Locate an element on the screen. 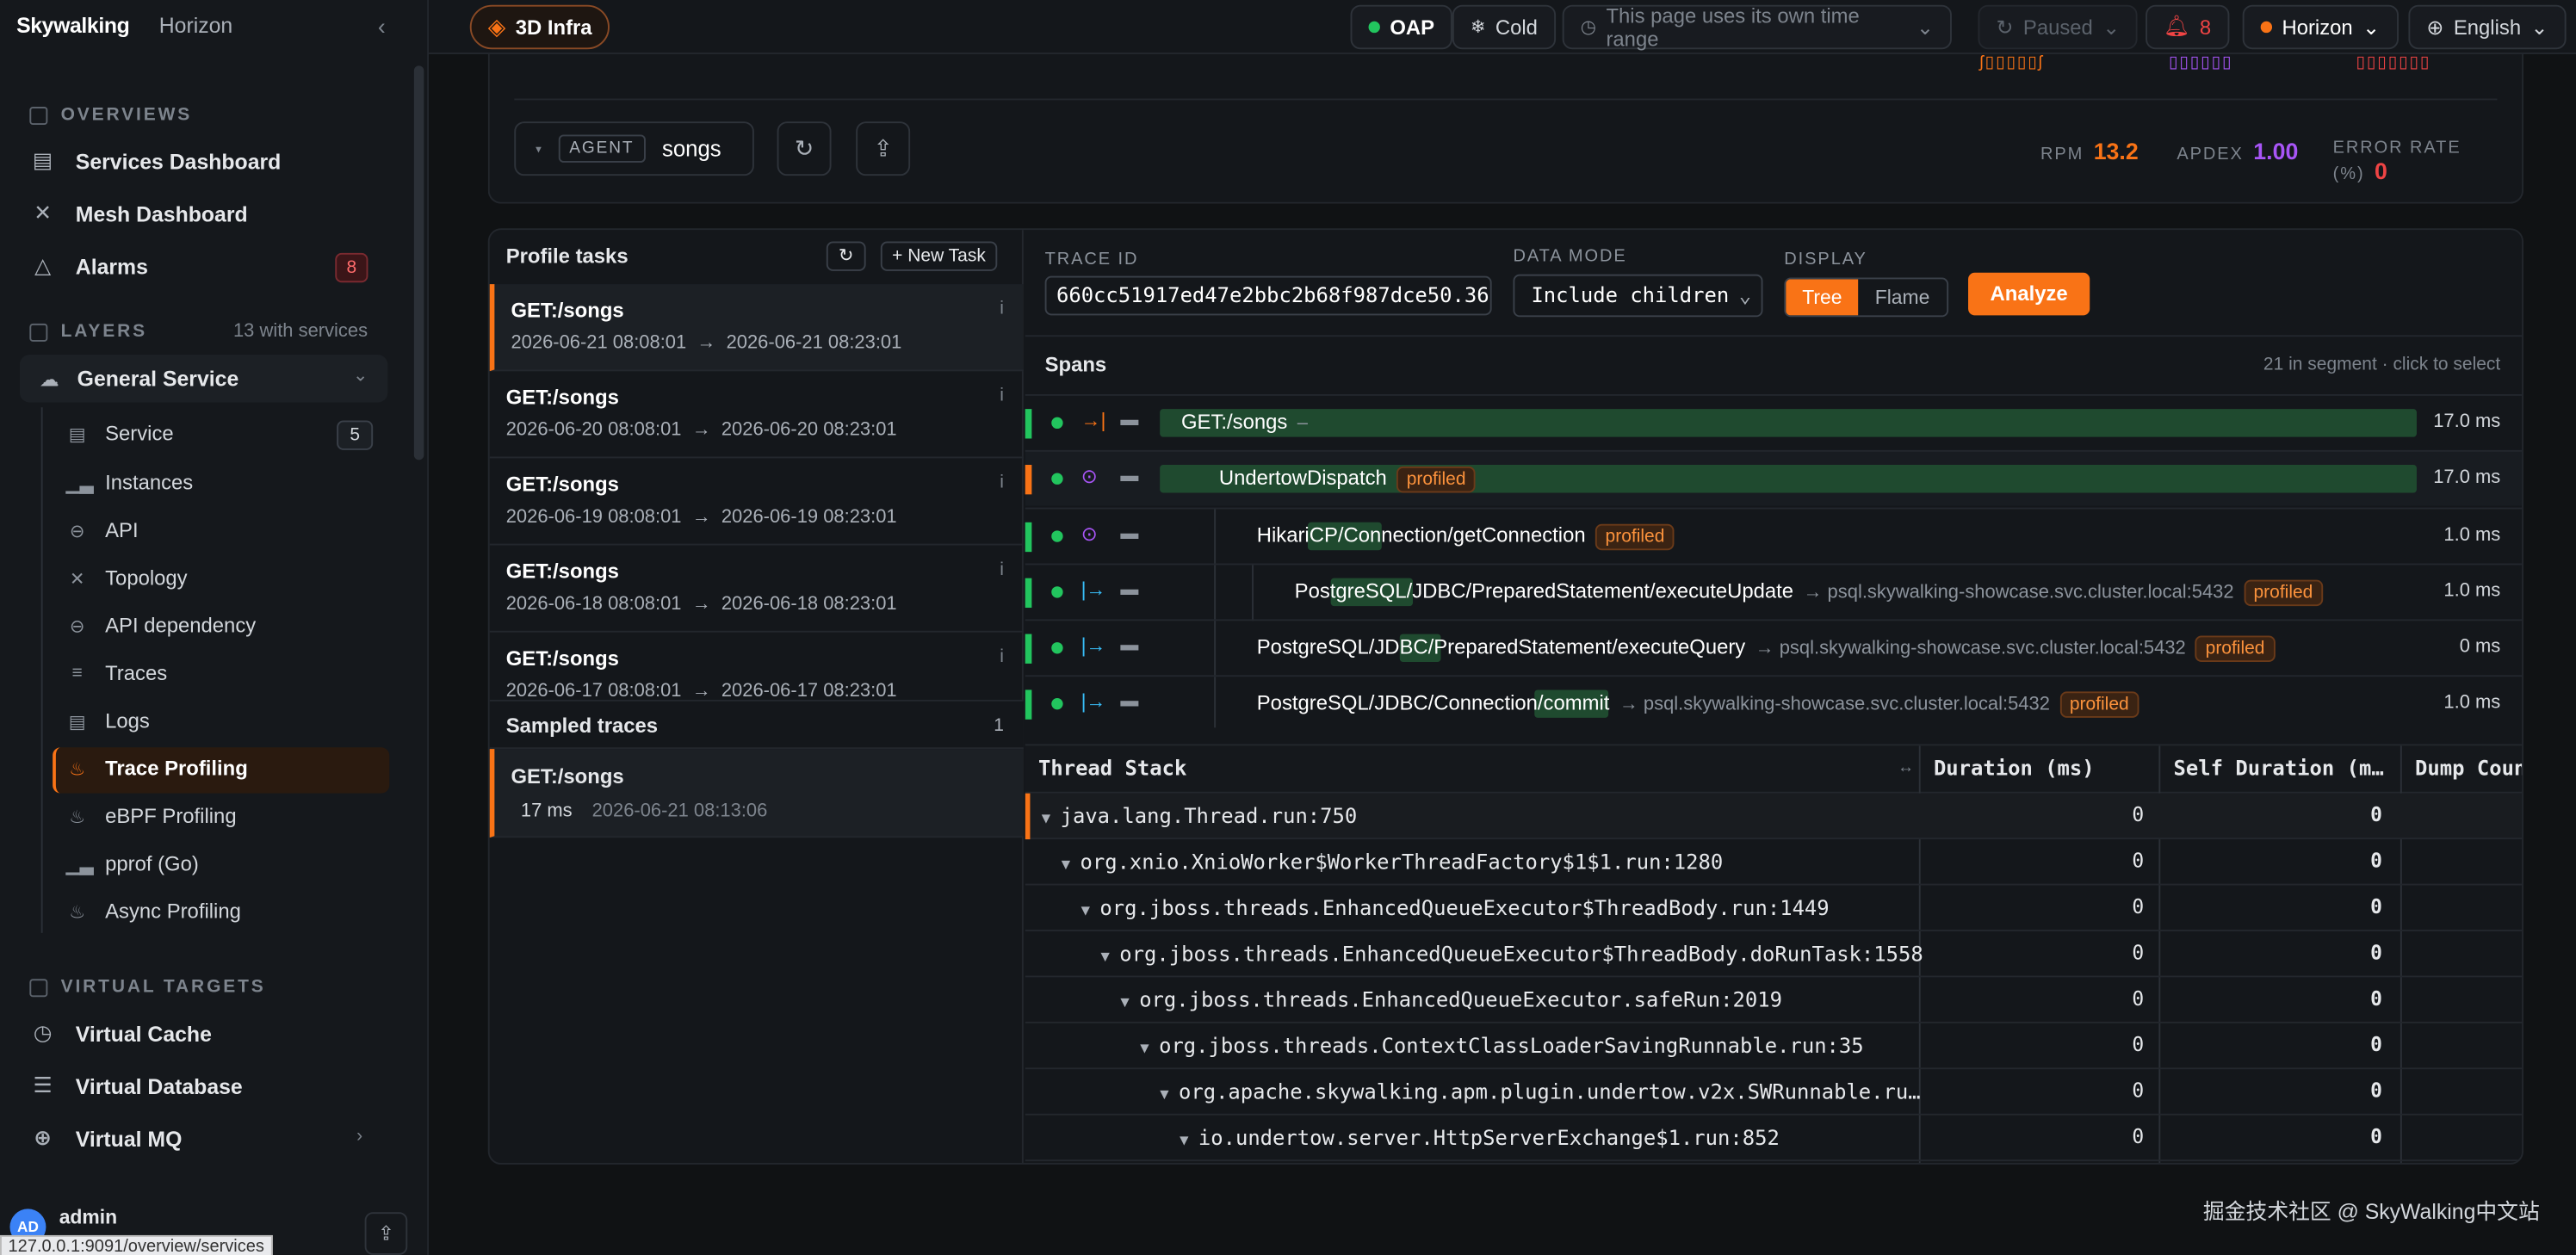  trace-id-input: 660cc51917ed47e2bbc2b68f987dce50.36. is located at coordinates (1268, 295).